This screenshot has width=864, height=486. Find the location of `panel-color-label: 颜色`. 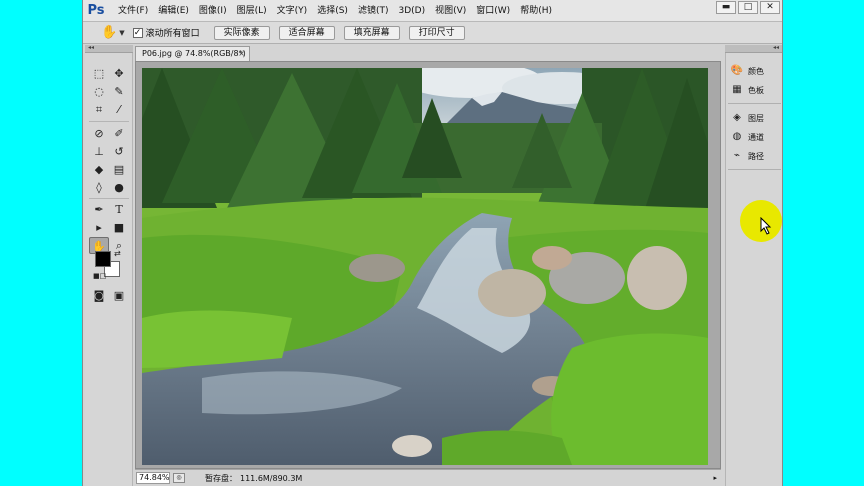

panel-color-label: 颜色 is located at coordinates (756, 71).